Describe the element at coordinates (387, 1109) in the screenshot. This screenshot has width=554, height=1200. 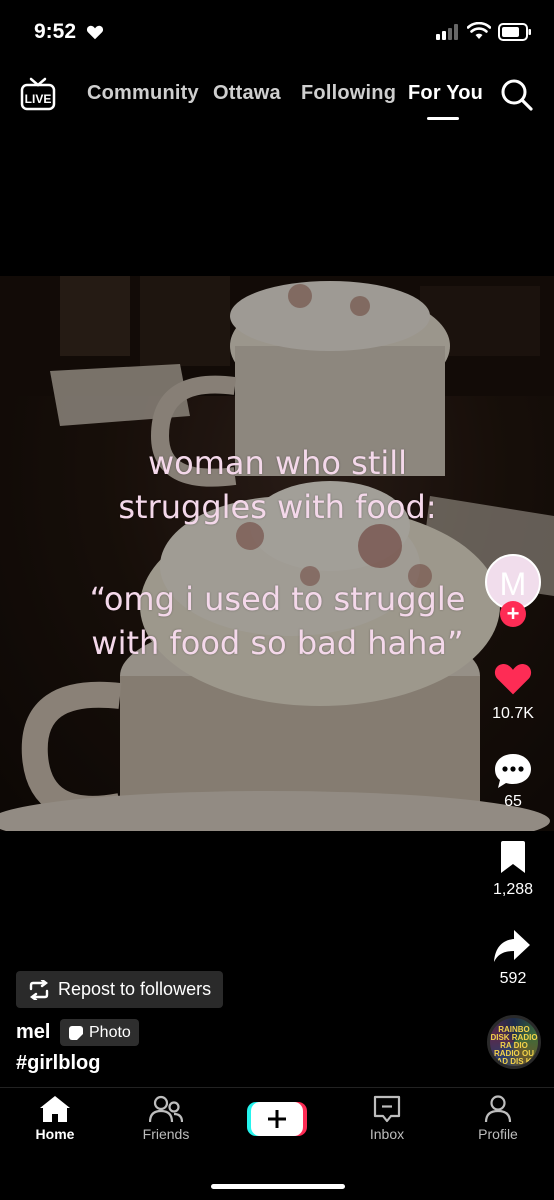
I see `inbox-icon` at that location.